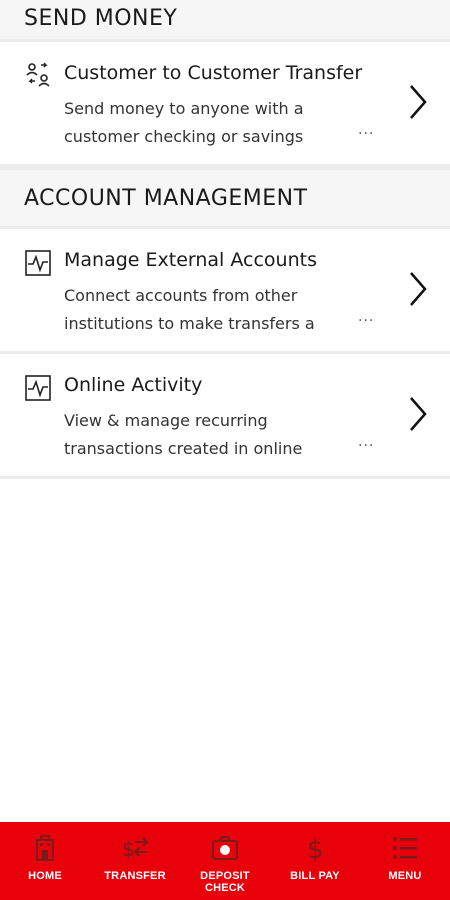 The height and width of the screenshot is (900, 450). I want to click on section-header-send-money: SEND MONEY, so click(225, 21).